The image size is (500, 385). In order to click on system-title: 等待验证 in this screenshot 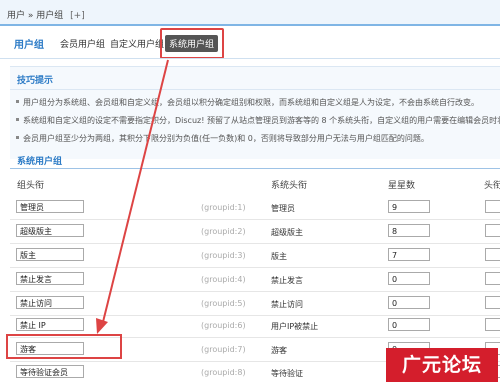, I will do `click(287, 373)`.